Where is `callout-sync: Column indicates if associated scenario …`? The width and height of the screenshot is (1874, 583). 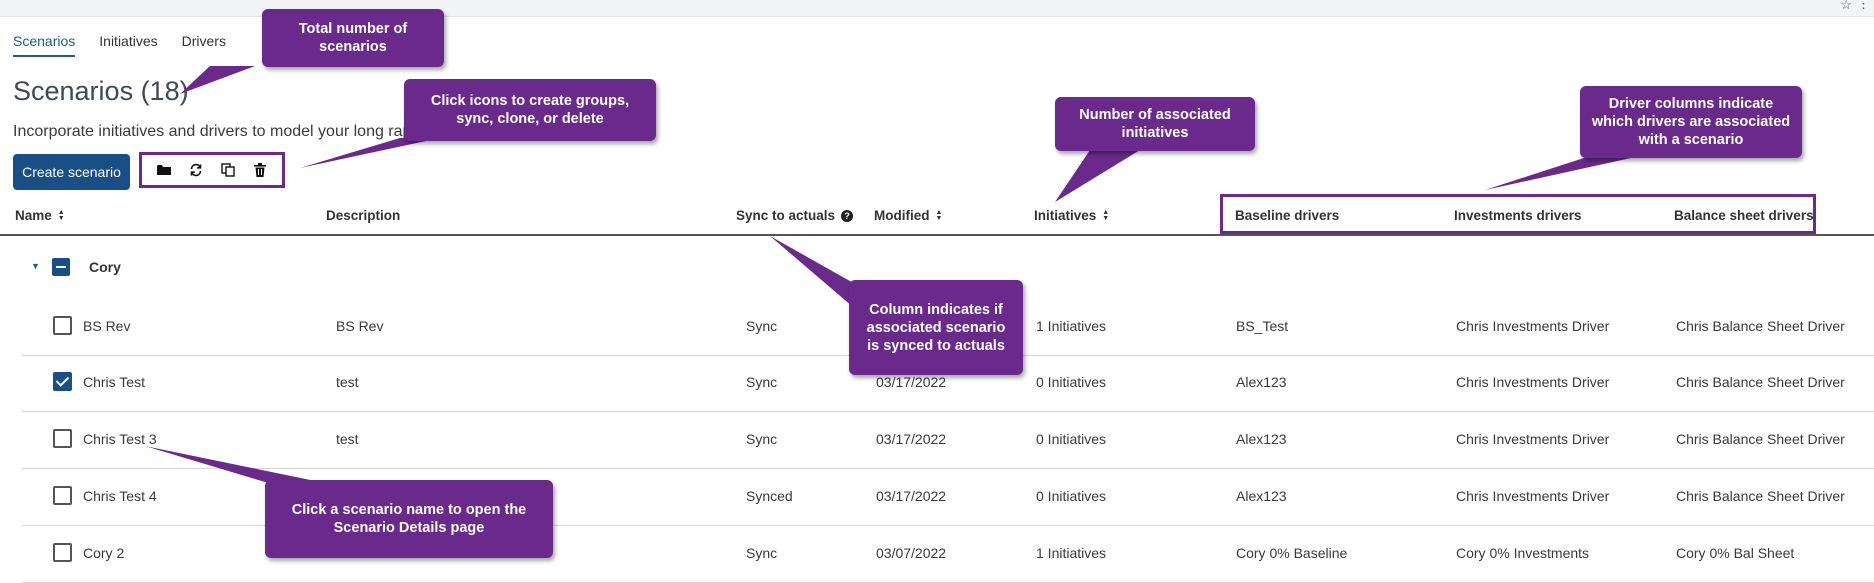
callout-sync: Column indicates if associated scenario … is located at coordinates (936, 327).